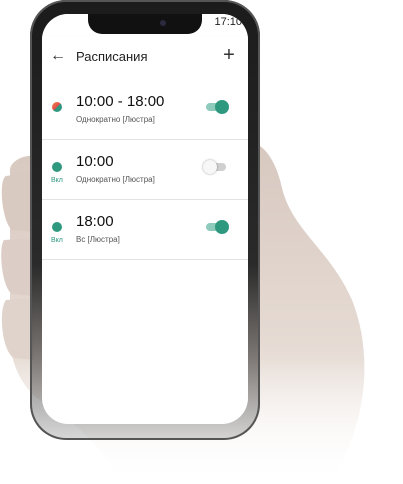  What do you see at coordinates (112, 56) in the screenshot?
I see `page-title: Расписания` at bounding box center [112, 56].